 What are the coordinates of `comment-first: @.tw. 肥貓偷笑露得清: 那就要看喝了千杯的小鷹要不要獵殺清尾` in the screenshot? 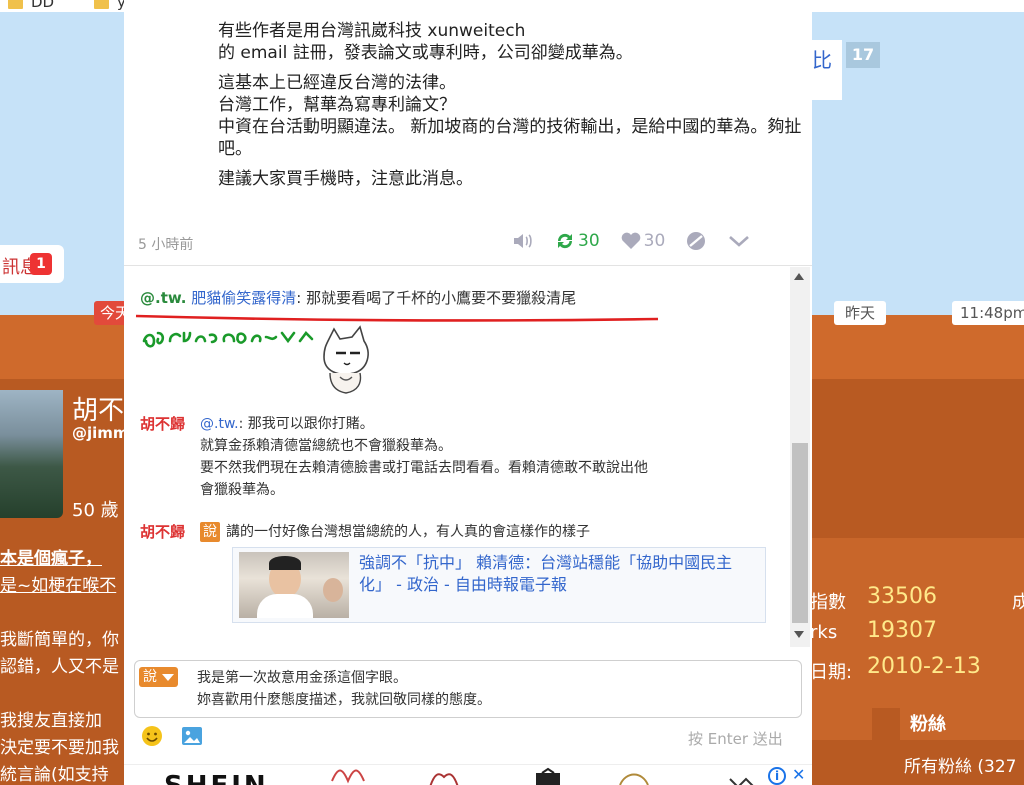 It's located at (358, 297).